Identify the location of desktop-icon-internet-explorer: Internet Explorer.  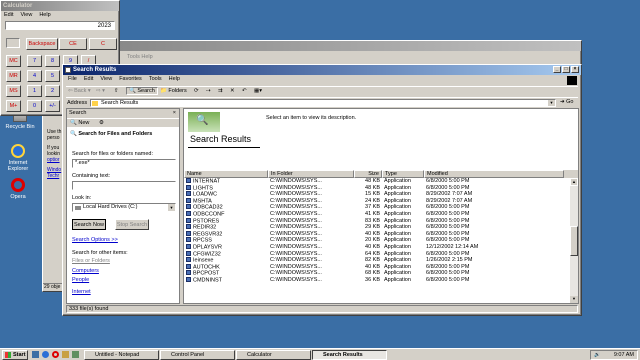
(18, 158).